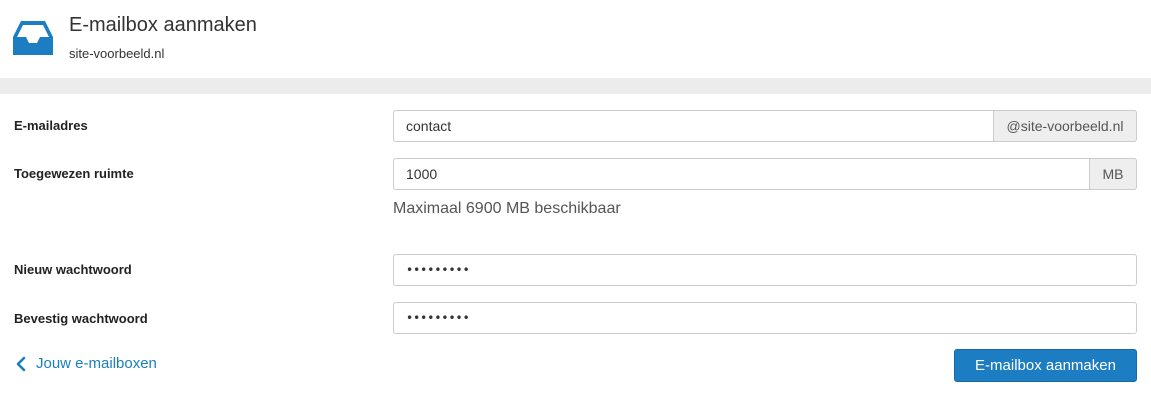 This screenshot has height=395, width=1151. I want to click on page-subtitle-domain: site-voorbeeld.nl, so click(117, 53).